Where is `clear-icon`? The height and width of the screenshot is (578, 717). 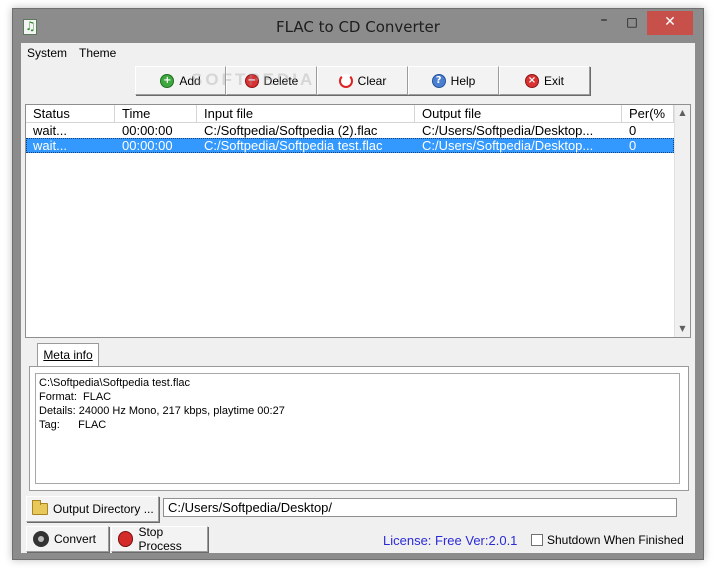 clear-icon is located at coordinates (345, 80).